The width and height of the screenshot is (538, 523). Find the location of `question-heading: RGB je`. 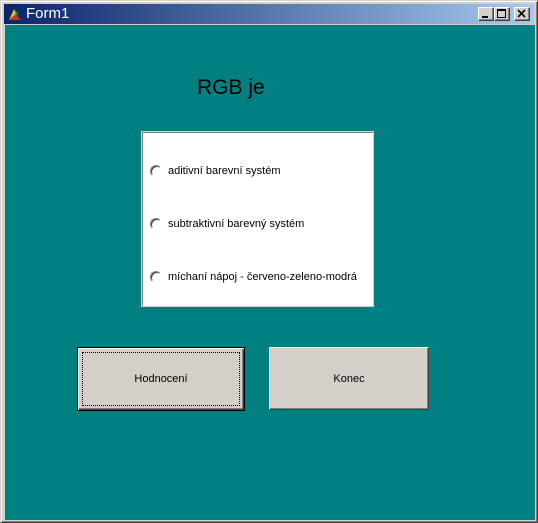

question-heading: RGB je is located at coordinates (231, 87).